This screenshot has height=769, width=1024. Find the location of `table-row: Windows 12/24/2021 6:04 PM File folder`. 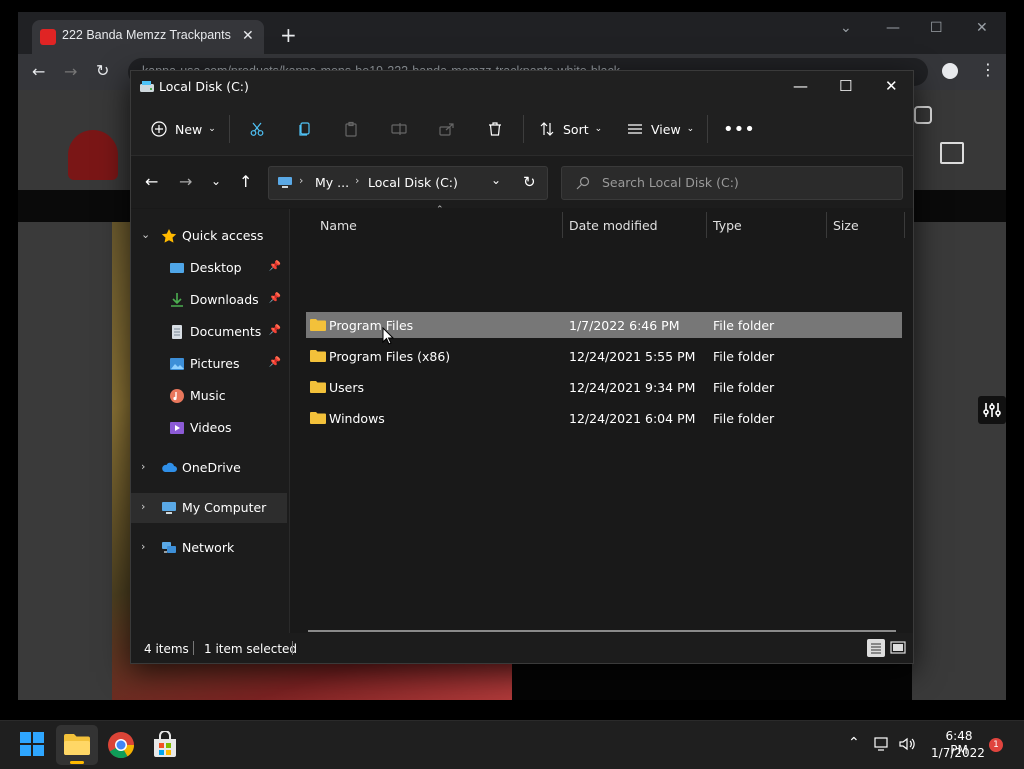

table-row: Windows 12/24/2021 6:04 PM File folder is located at coordinates (604, 418).